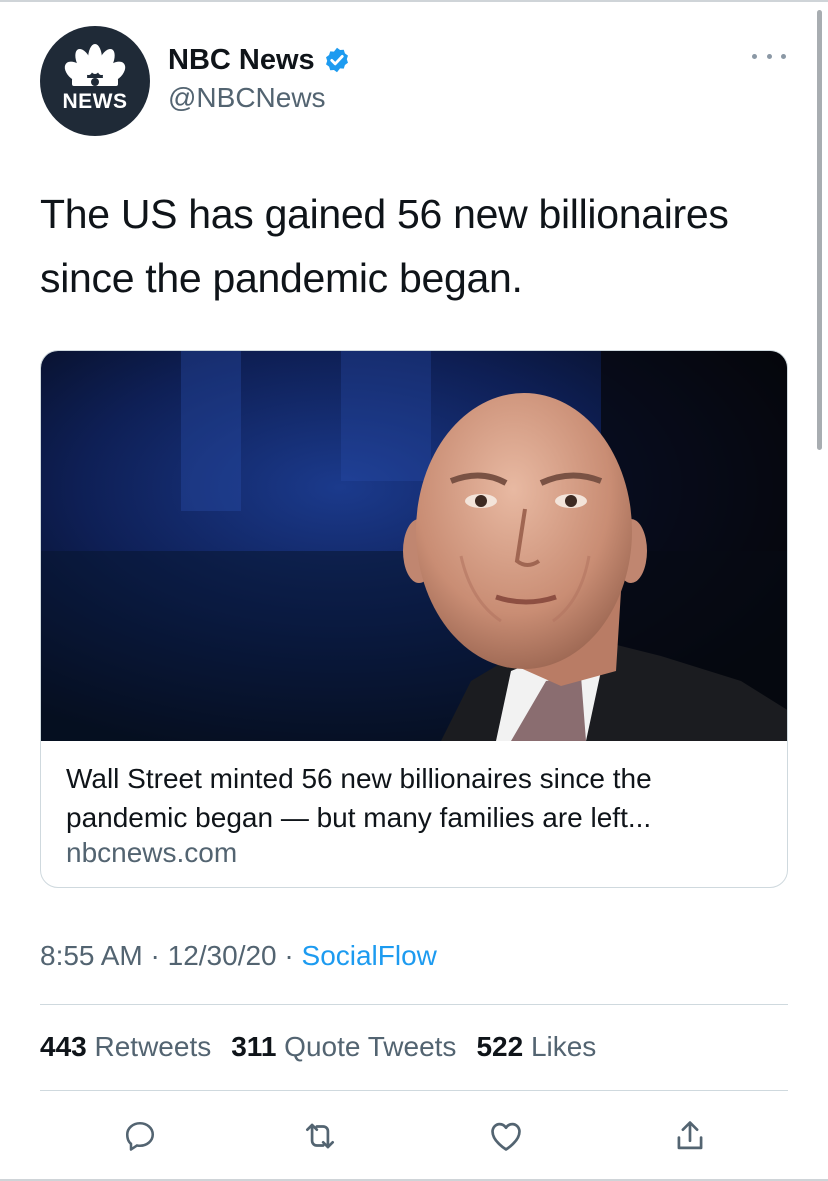 Image resolution: width=828 pixels, height=1181 pixels. What do you see at coordinates (819, 230) in the screenshot?
I see `scrollbar` at bounding box center [819, 230].